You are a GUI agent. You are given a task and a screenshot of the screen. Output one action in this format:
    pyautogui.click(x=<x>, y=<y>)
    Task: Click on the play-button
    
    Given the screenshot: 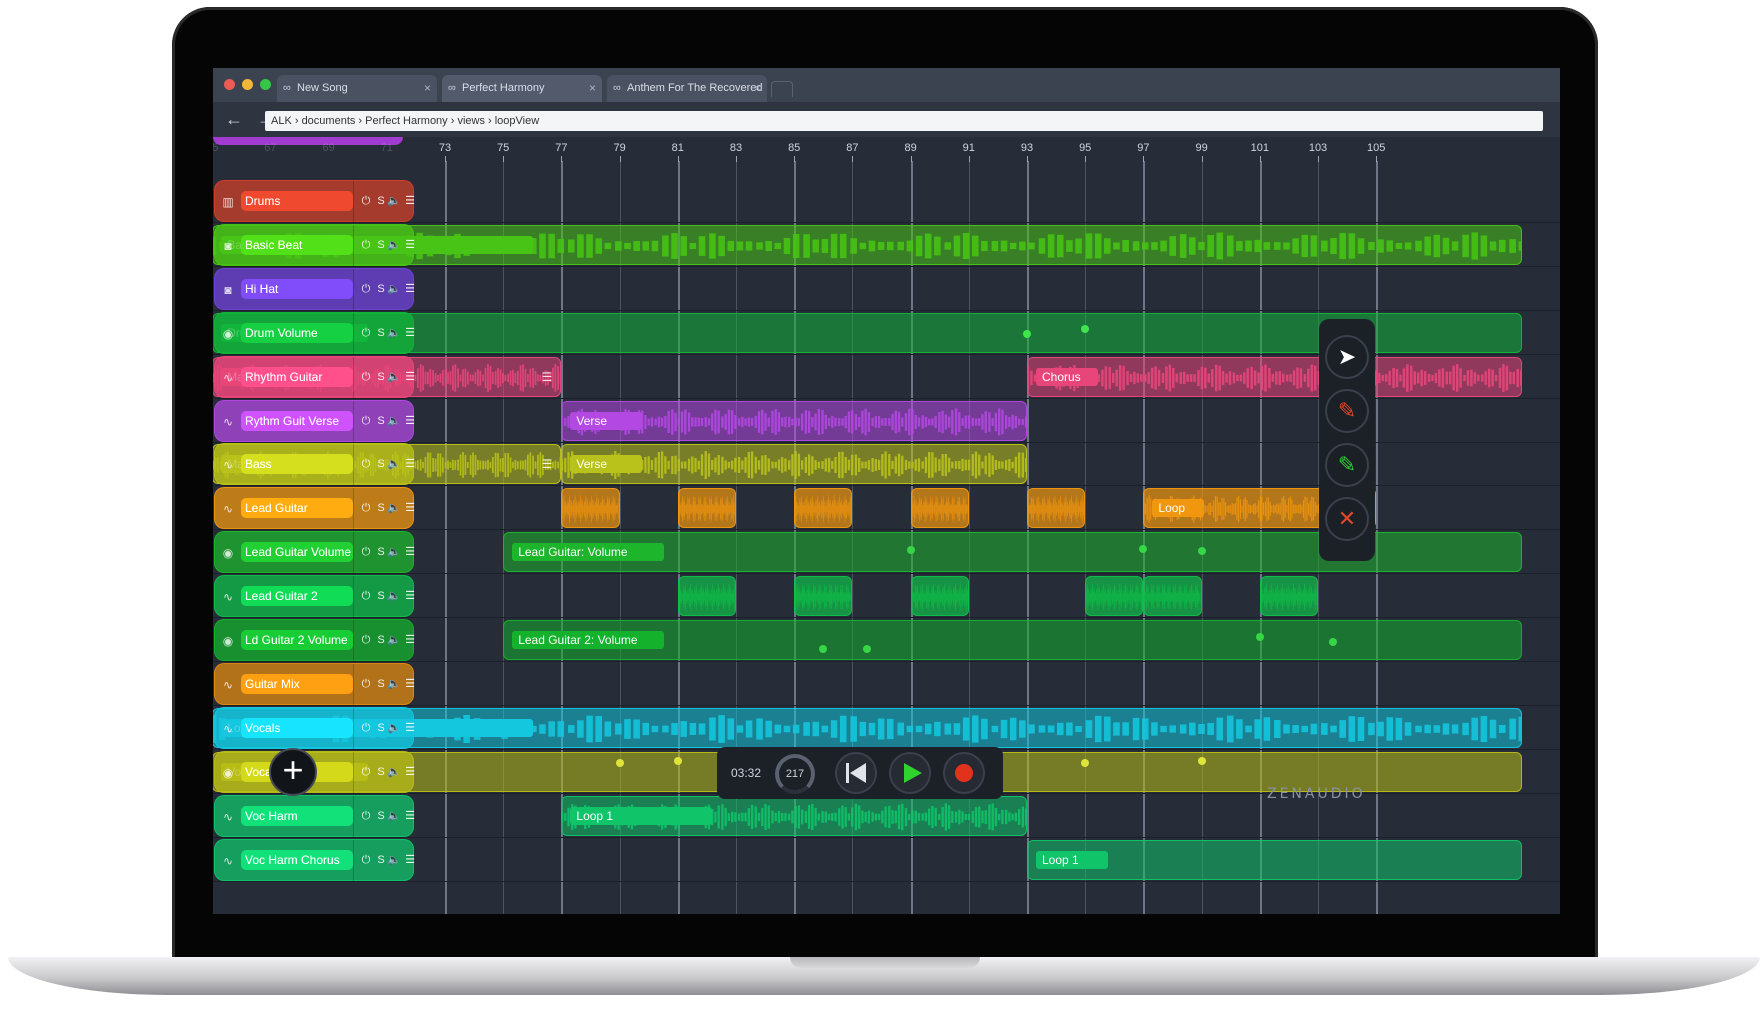 What is the action you would take?
    pyautogui.click(x=910, y=773)
    